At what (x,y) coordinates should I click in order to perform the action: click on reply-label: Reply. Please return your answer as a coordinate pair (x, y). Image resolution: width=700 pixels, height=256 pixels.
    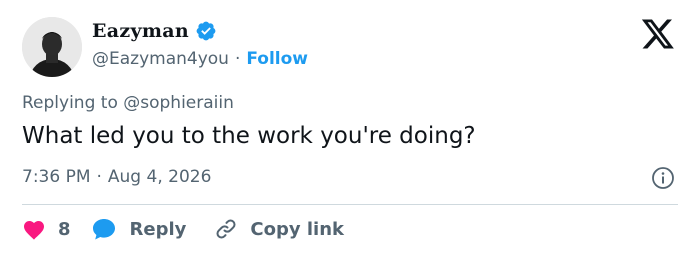
    Looking at the image, I should click on (158, 229).